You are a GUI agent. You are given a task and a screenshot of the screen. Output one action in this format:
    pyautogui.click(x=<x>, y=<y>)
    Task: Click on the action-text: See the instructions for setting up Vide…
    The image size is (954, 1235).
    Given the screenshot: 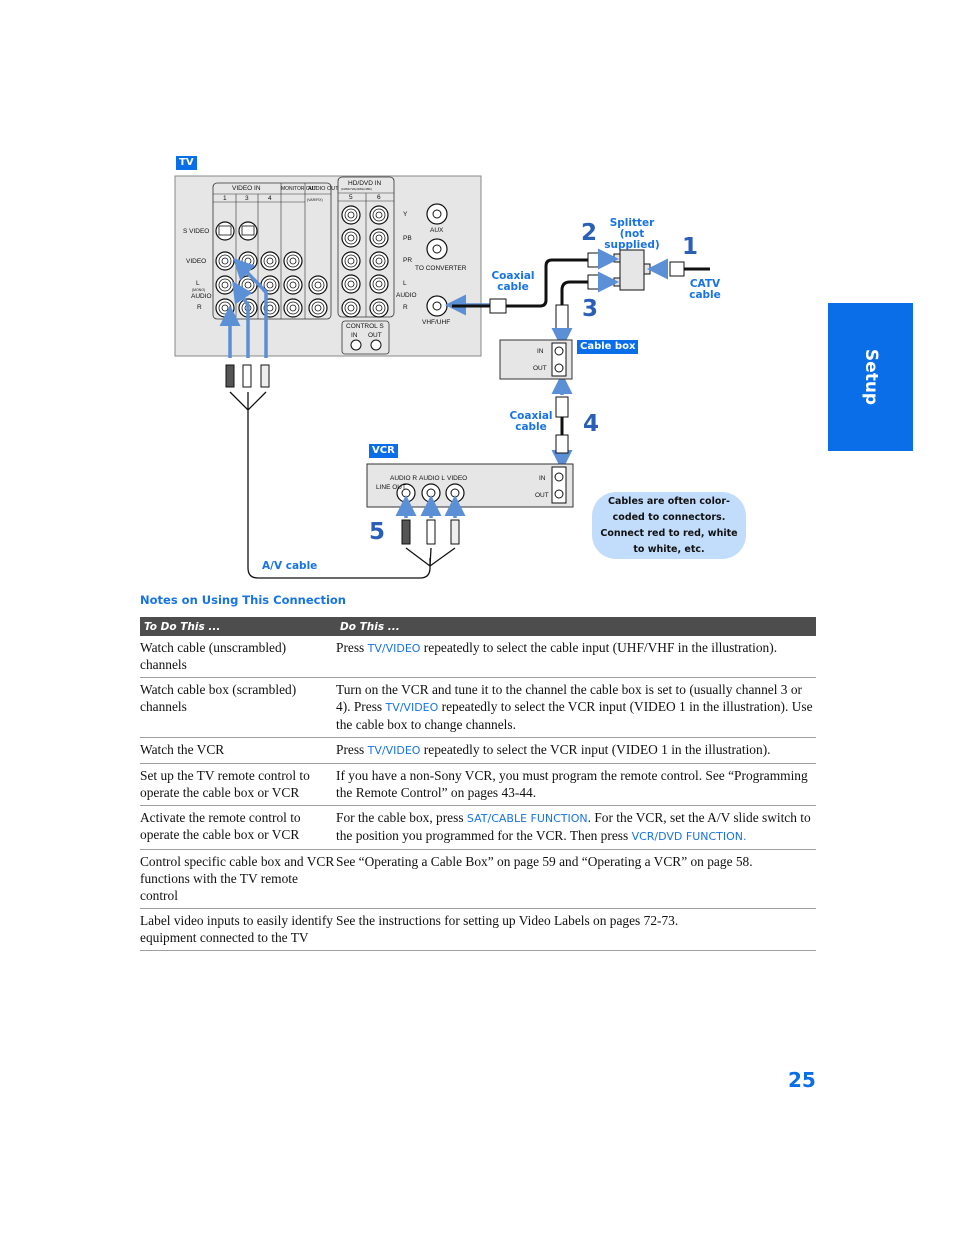 What is the action you would take?
    pyautogui.click(x=507, y=920)
    